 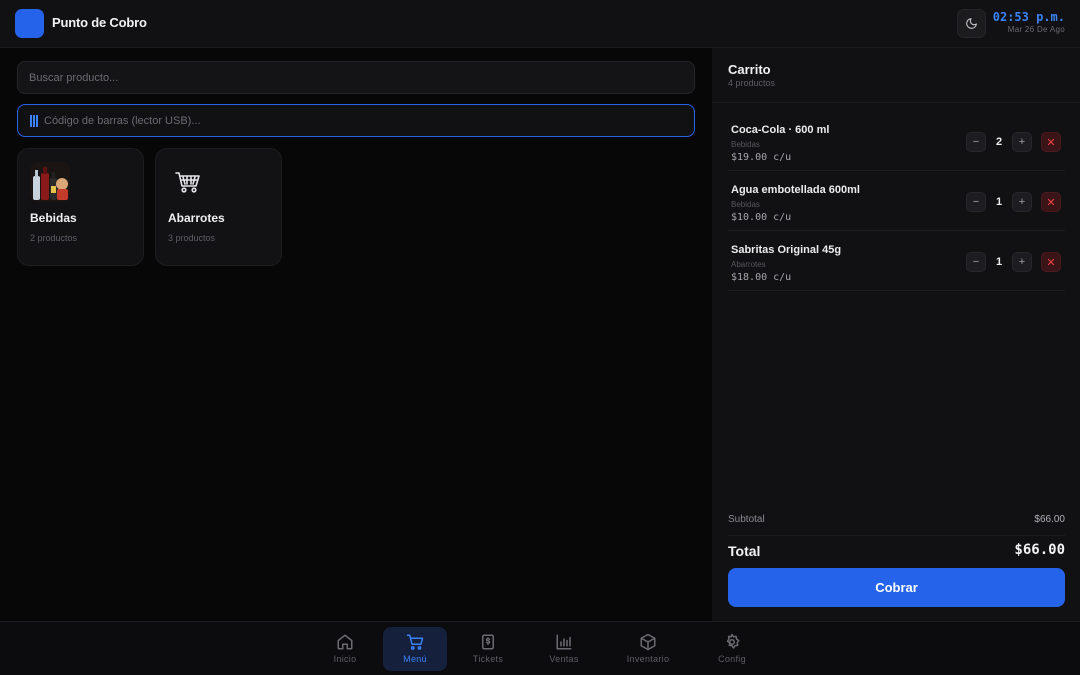 I want to click on nav-label: Inventario, so click(x=648, y=659).